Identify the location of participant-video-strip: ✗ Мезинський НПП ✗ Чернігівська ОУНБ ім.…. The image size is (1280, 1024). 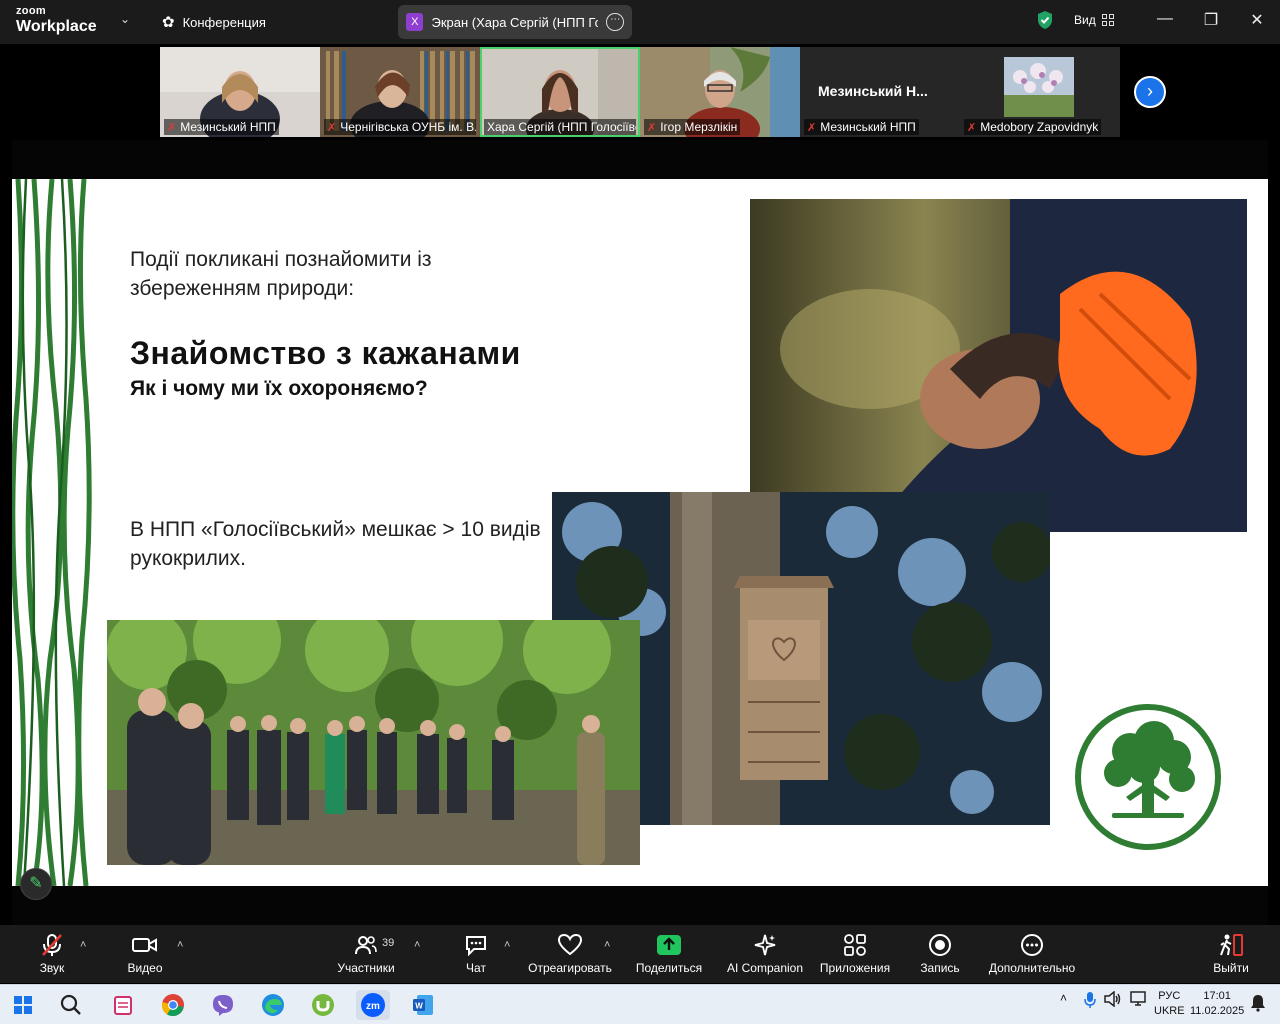
(640, 92).